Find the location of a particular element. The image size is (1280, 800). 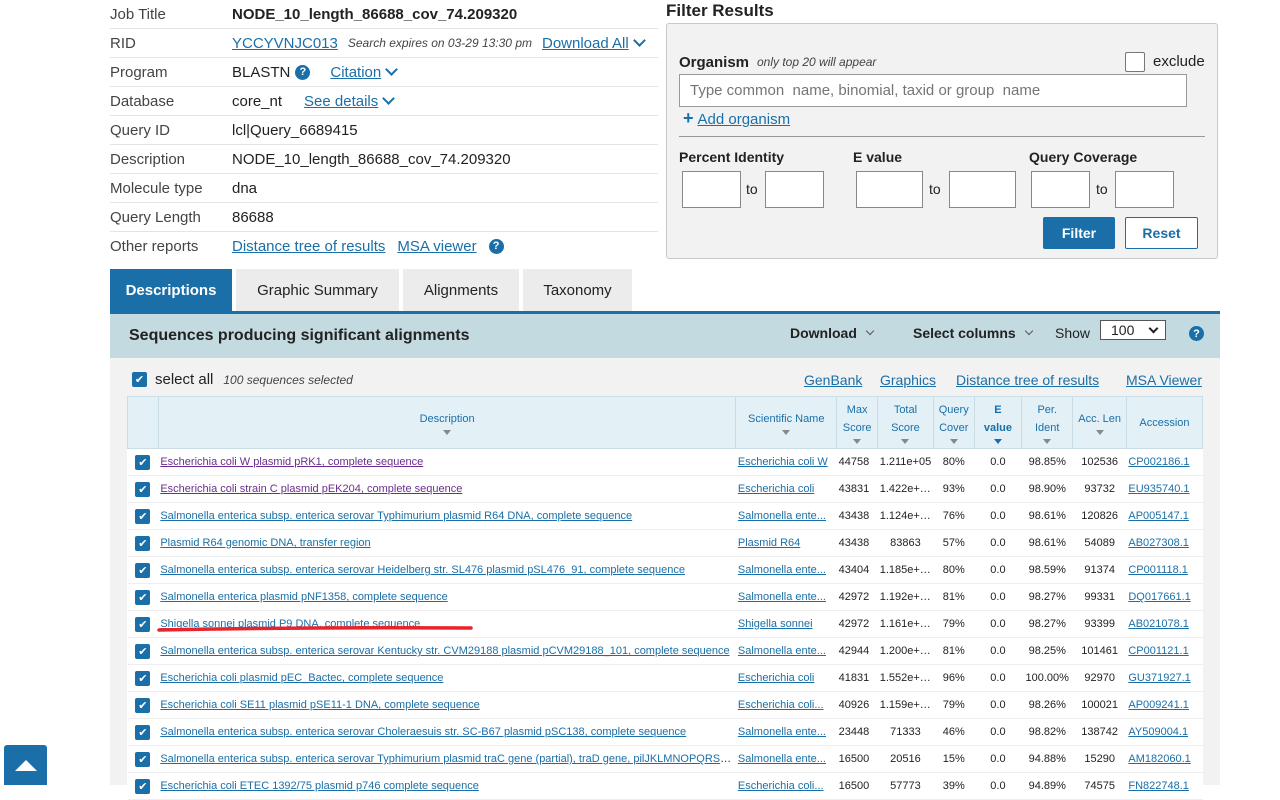

scientific-name-link: Shigella sonnei is located at coordinates (775, 624).